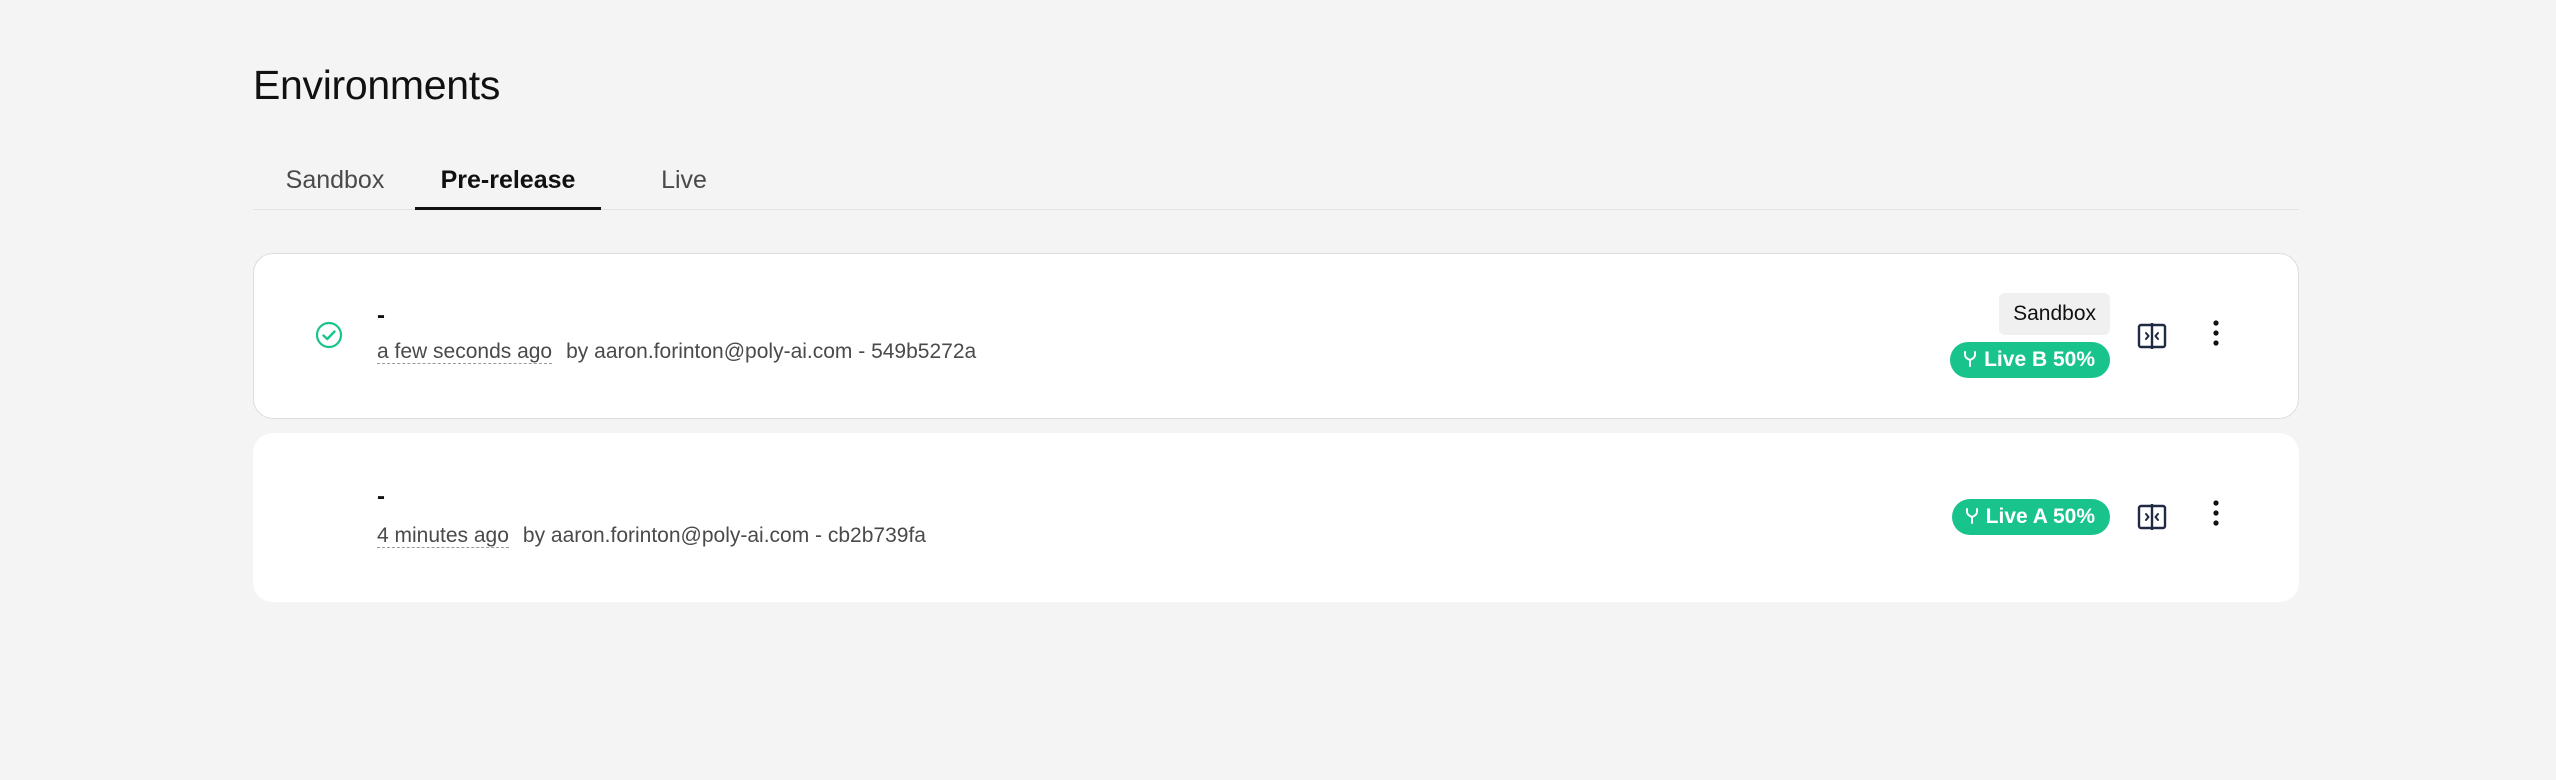 The height and width of the screenshot is (780, 2556). What do you see at coordinates (1276, 182) in the screenshot?
I see `environment-tabs: Sandbox Pre-release Live` at bounding box center [1276, 182].